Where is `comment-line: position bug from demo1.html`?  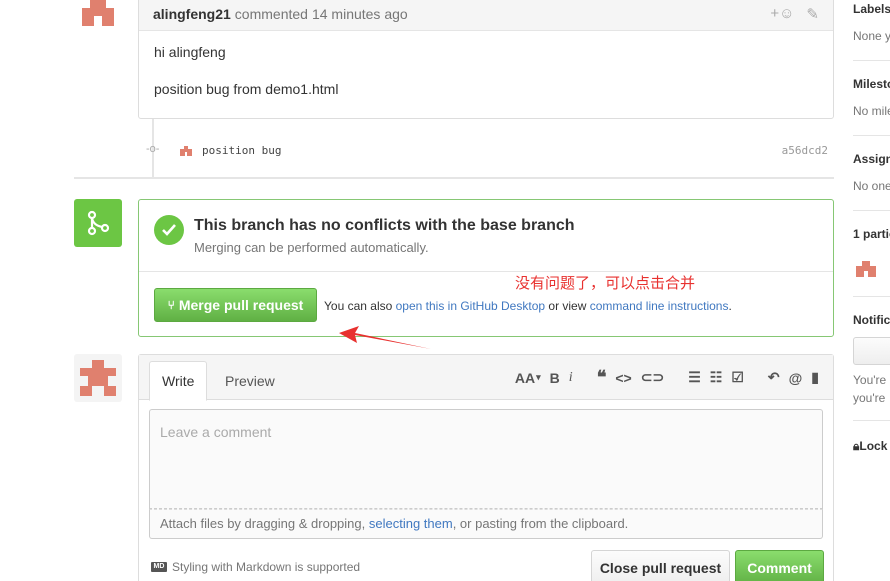 comment-line: position bug from demo1.html is located at coordinates (246, 89).